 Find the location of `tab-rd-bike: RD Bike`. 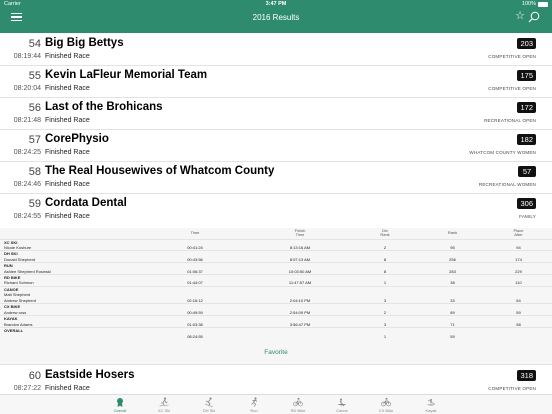

tab-rd-bike: RD Bike is located at coordinates (298, 405).